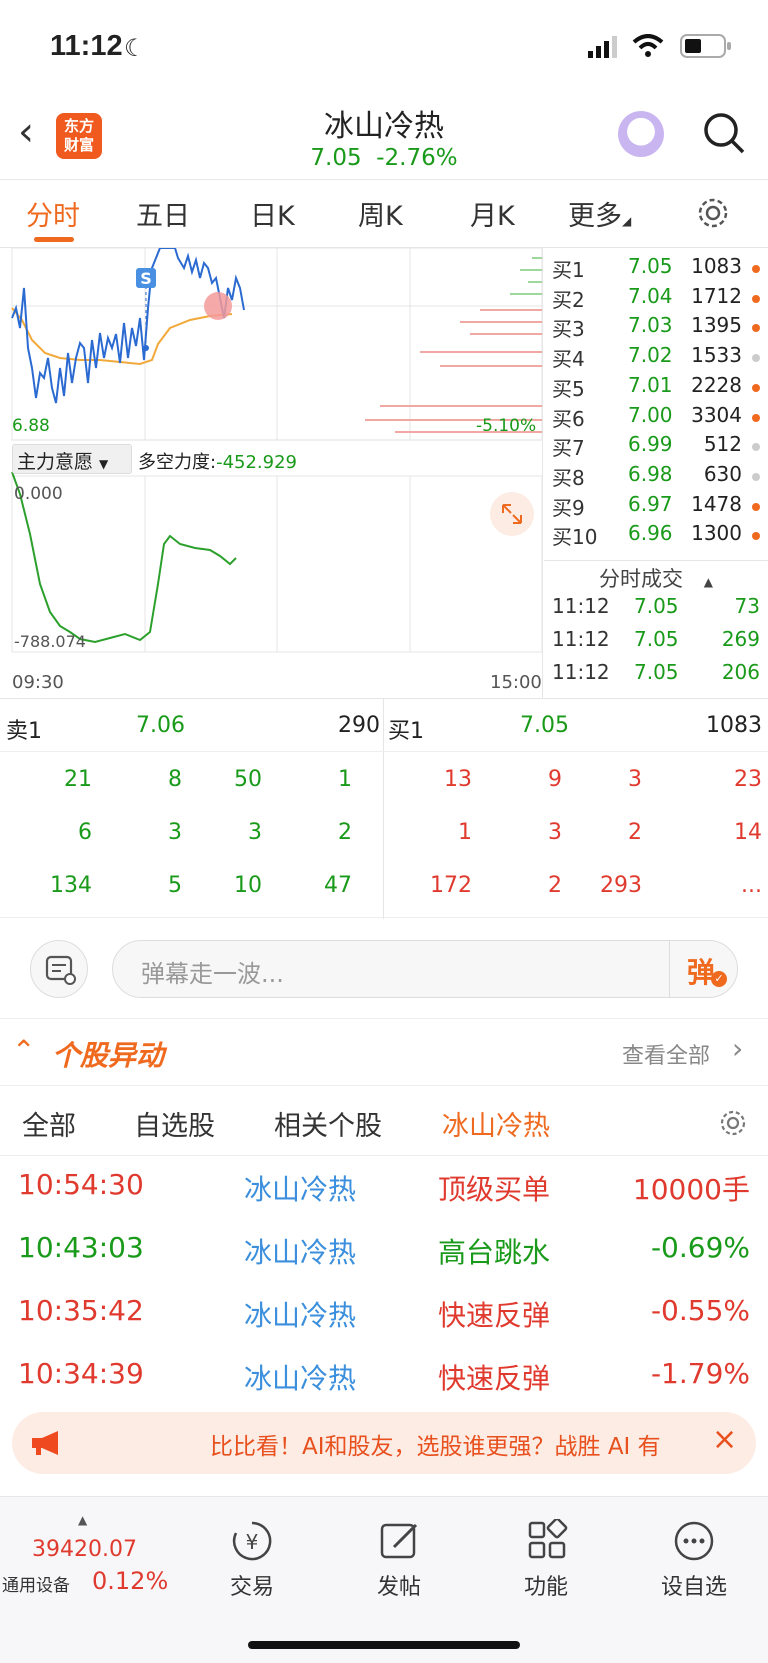 The image size is (768, 1663). What do you see at coordinates (83, 1520) in the screenshot?
I see `triangle-up-icon: ▲` at bounding box center [83, 1520].